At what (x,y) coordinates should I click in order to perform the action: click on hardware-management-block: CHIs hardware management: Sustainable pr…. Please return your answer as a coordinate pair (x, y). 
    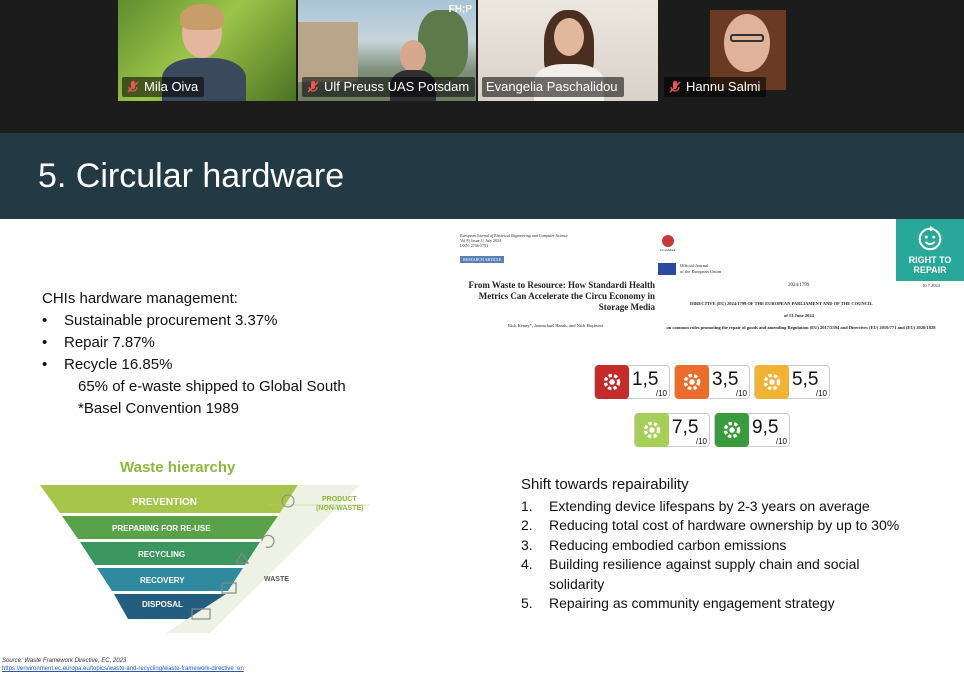
    Looking at the image, I should click on (194, 354).